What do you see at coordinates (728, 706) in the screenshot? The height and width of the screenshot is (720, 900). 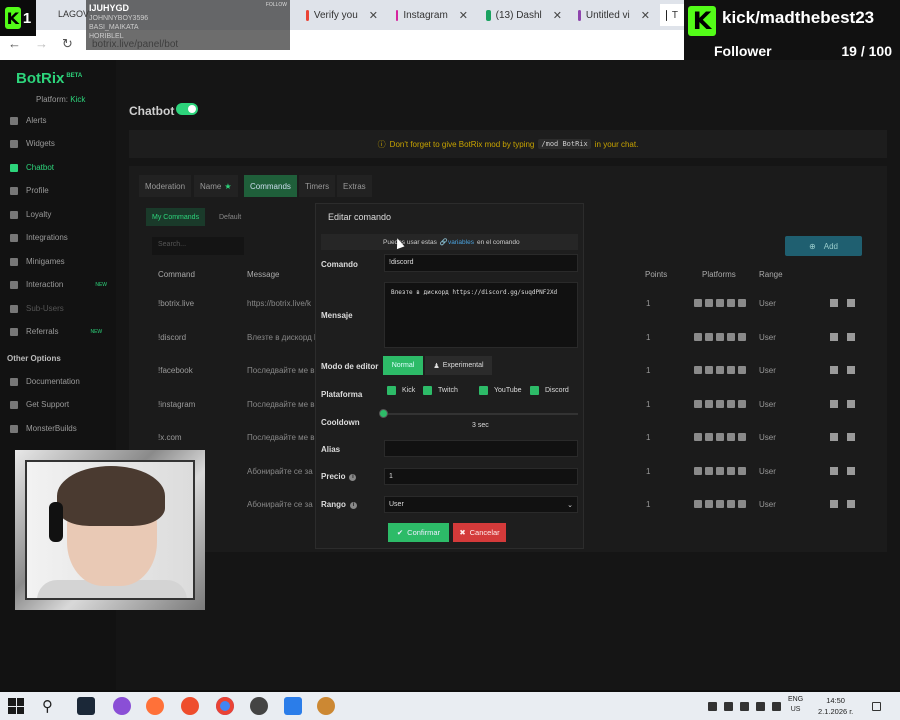 I see `security-icon` at bounding box center [728, 706].